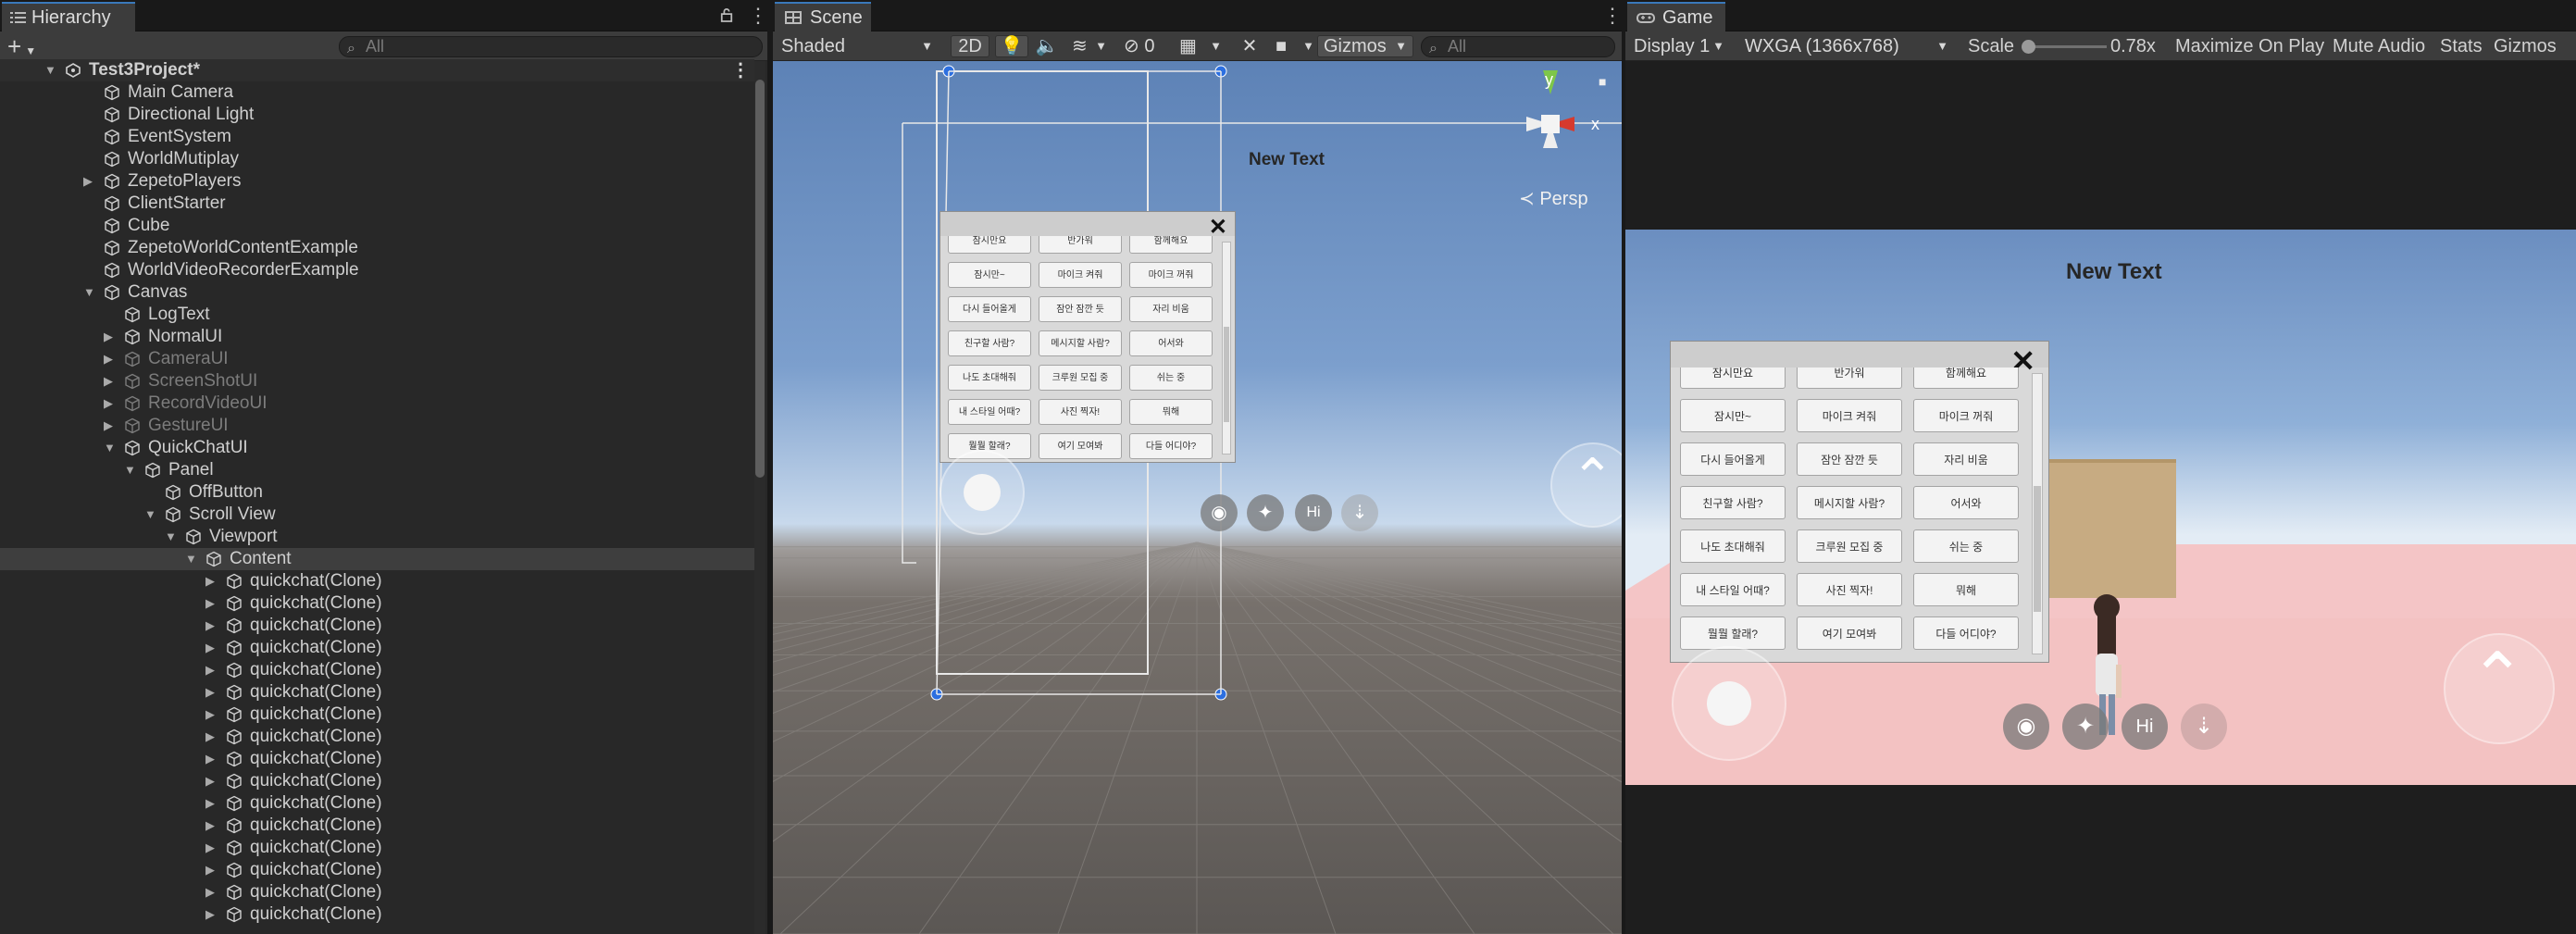 This screenshot has height=934, width=2576. I want to click on scene-more-options-icon: ⋮, so click(1612, 16).